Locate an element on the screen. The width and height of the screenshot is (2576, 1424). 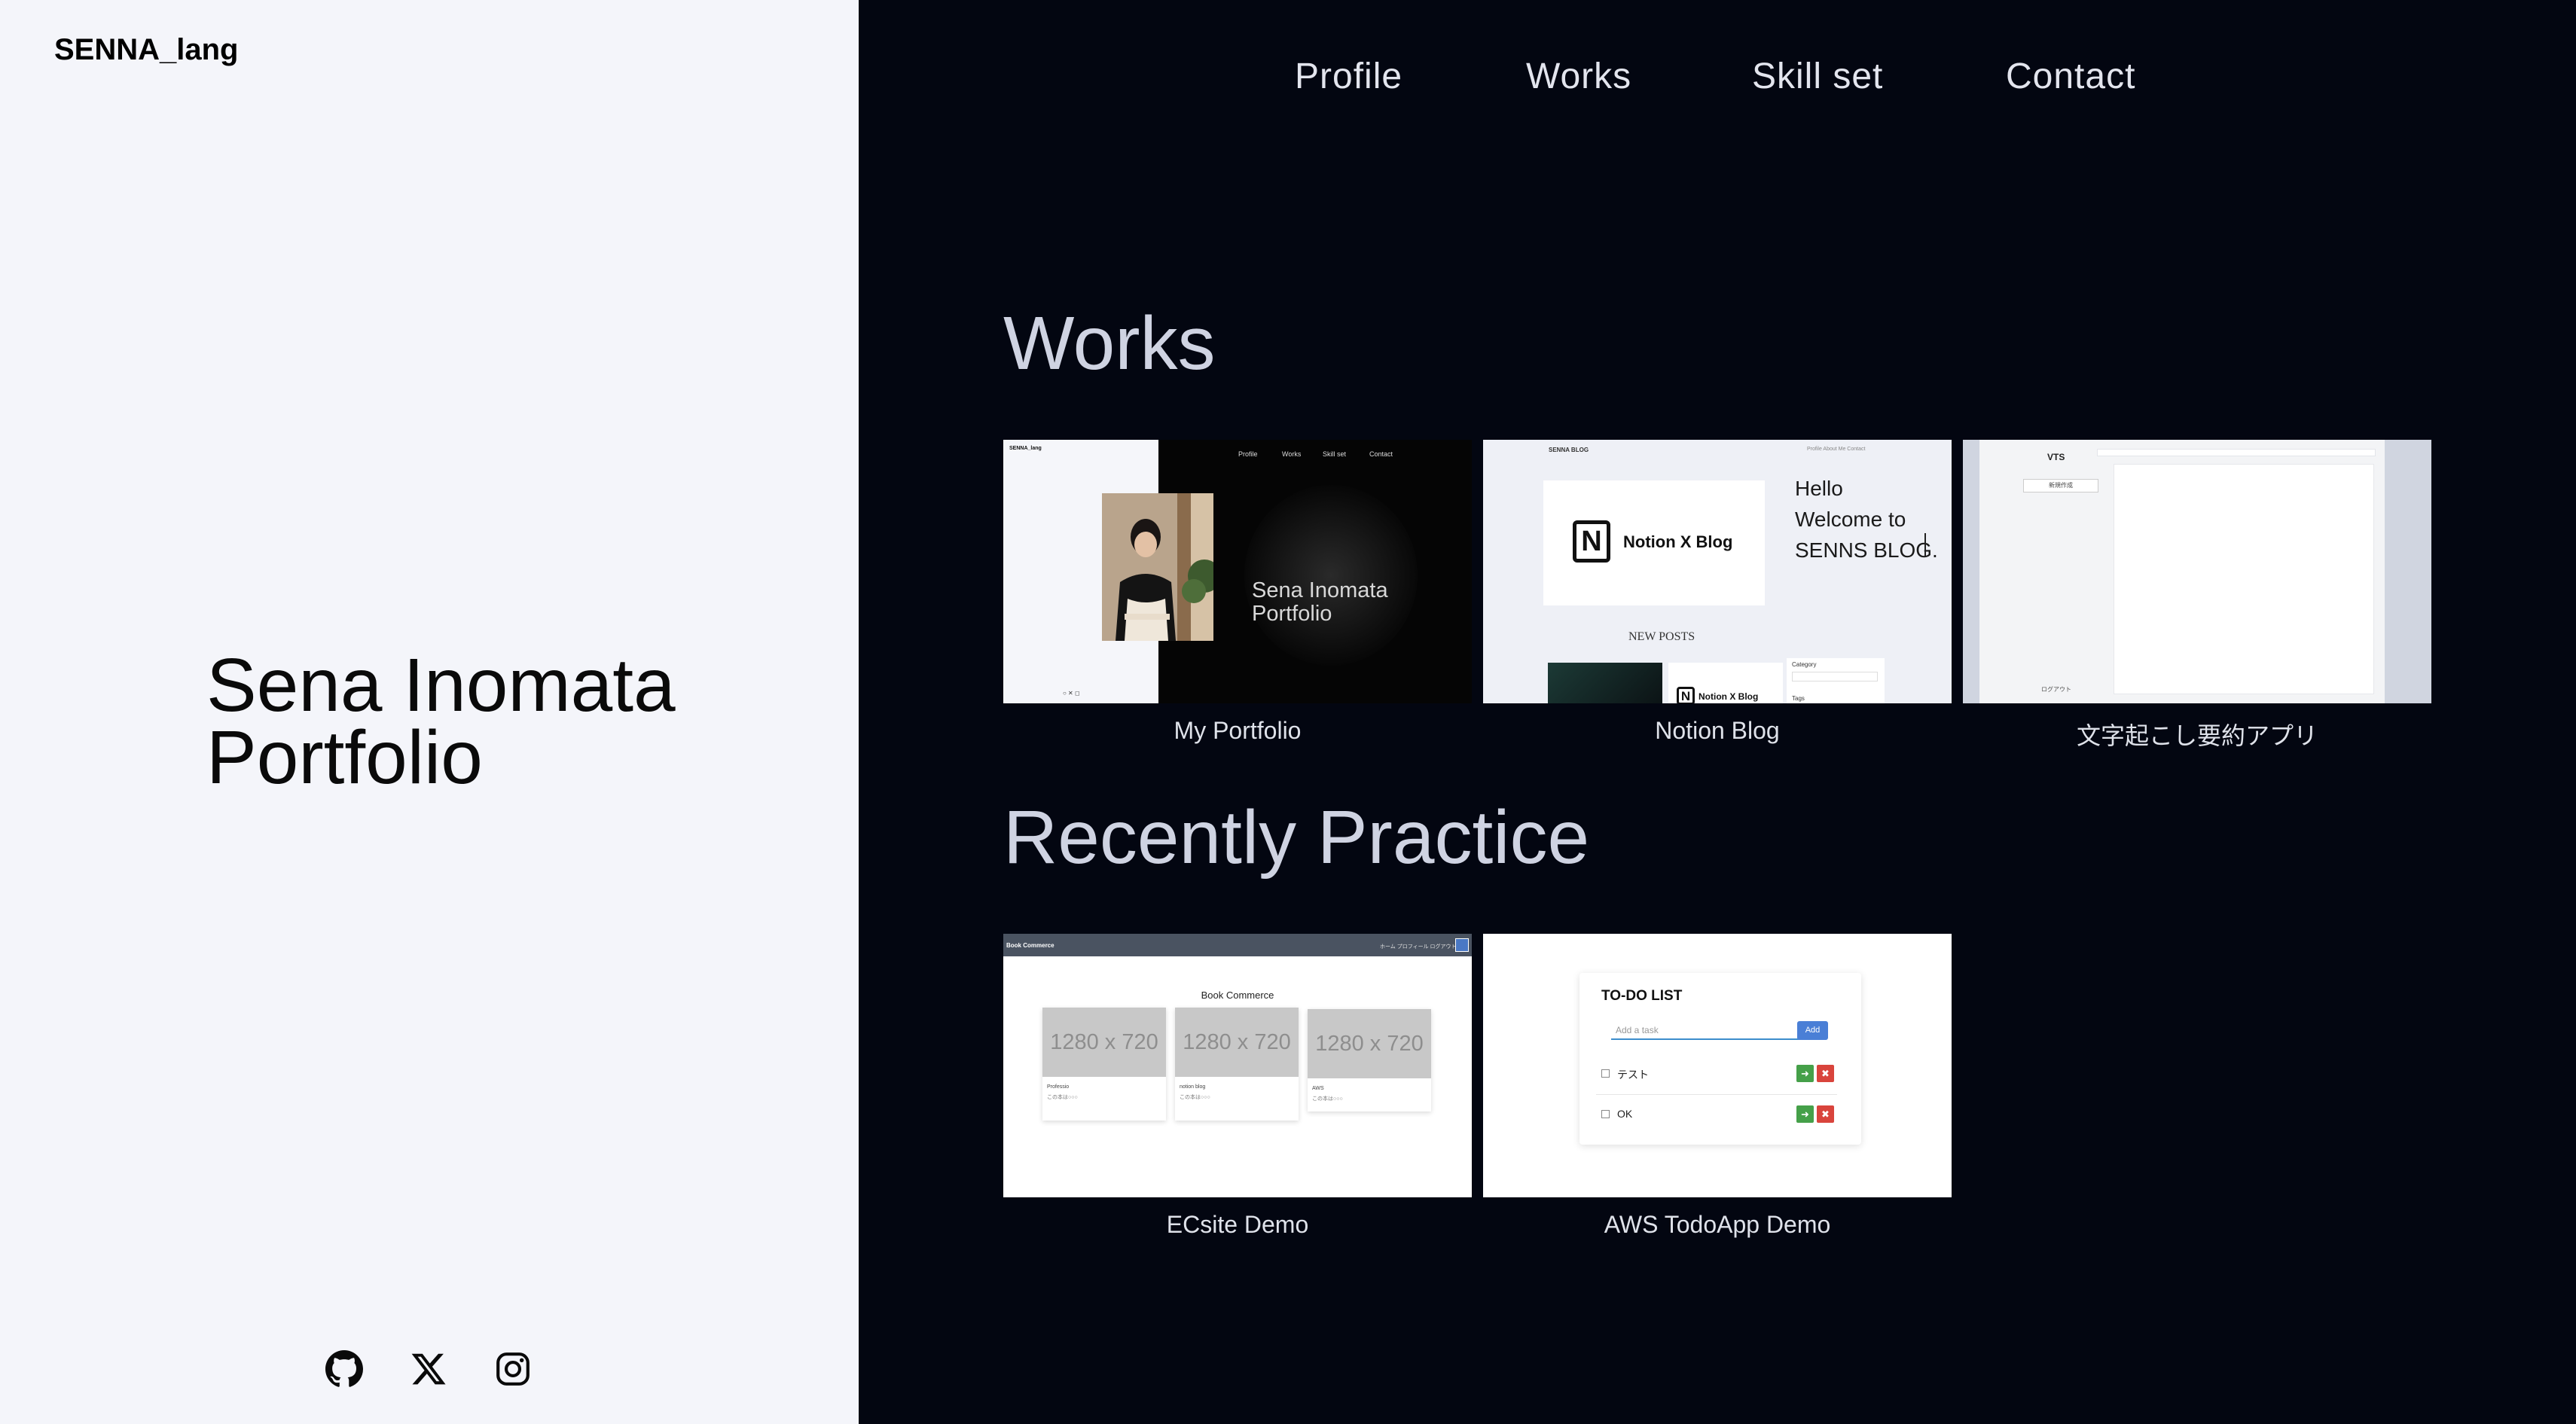
thumb-task-delete-icon-1: ✖ is located at coordinates (1826, 1074).